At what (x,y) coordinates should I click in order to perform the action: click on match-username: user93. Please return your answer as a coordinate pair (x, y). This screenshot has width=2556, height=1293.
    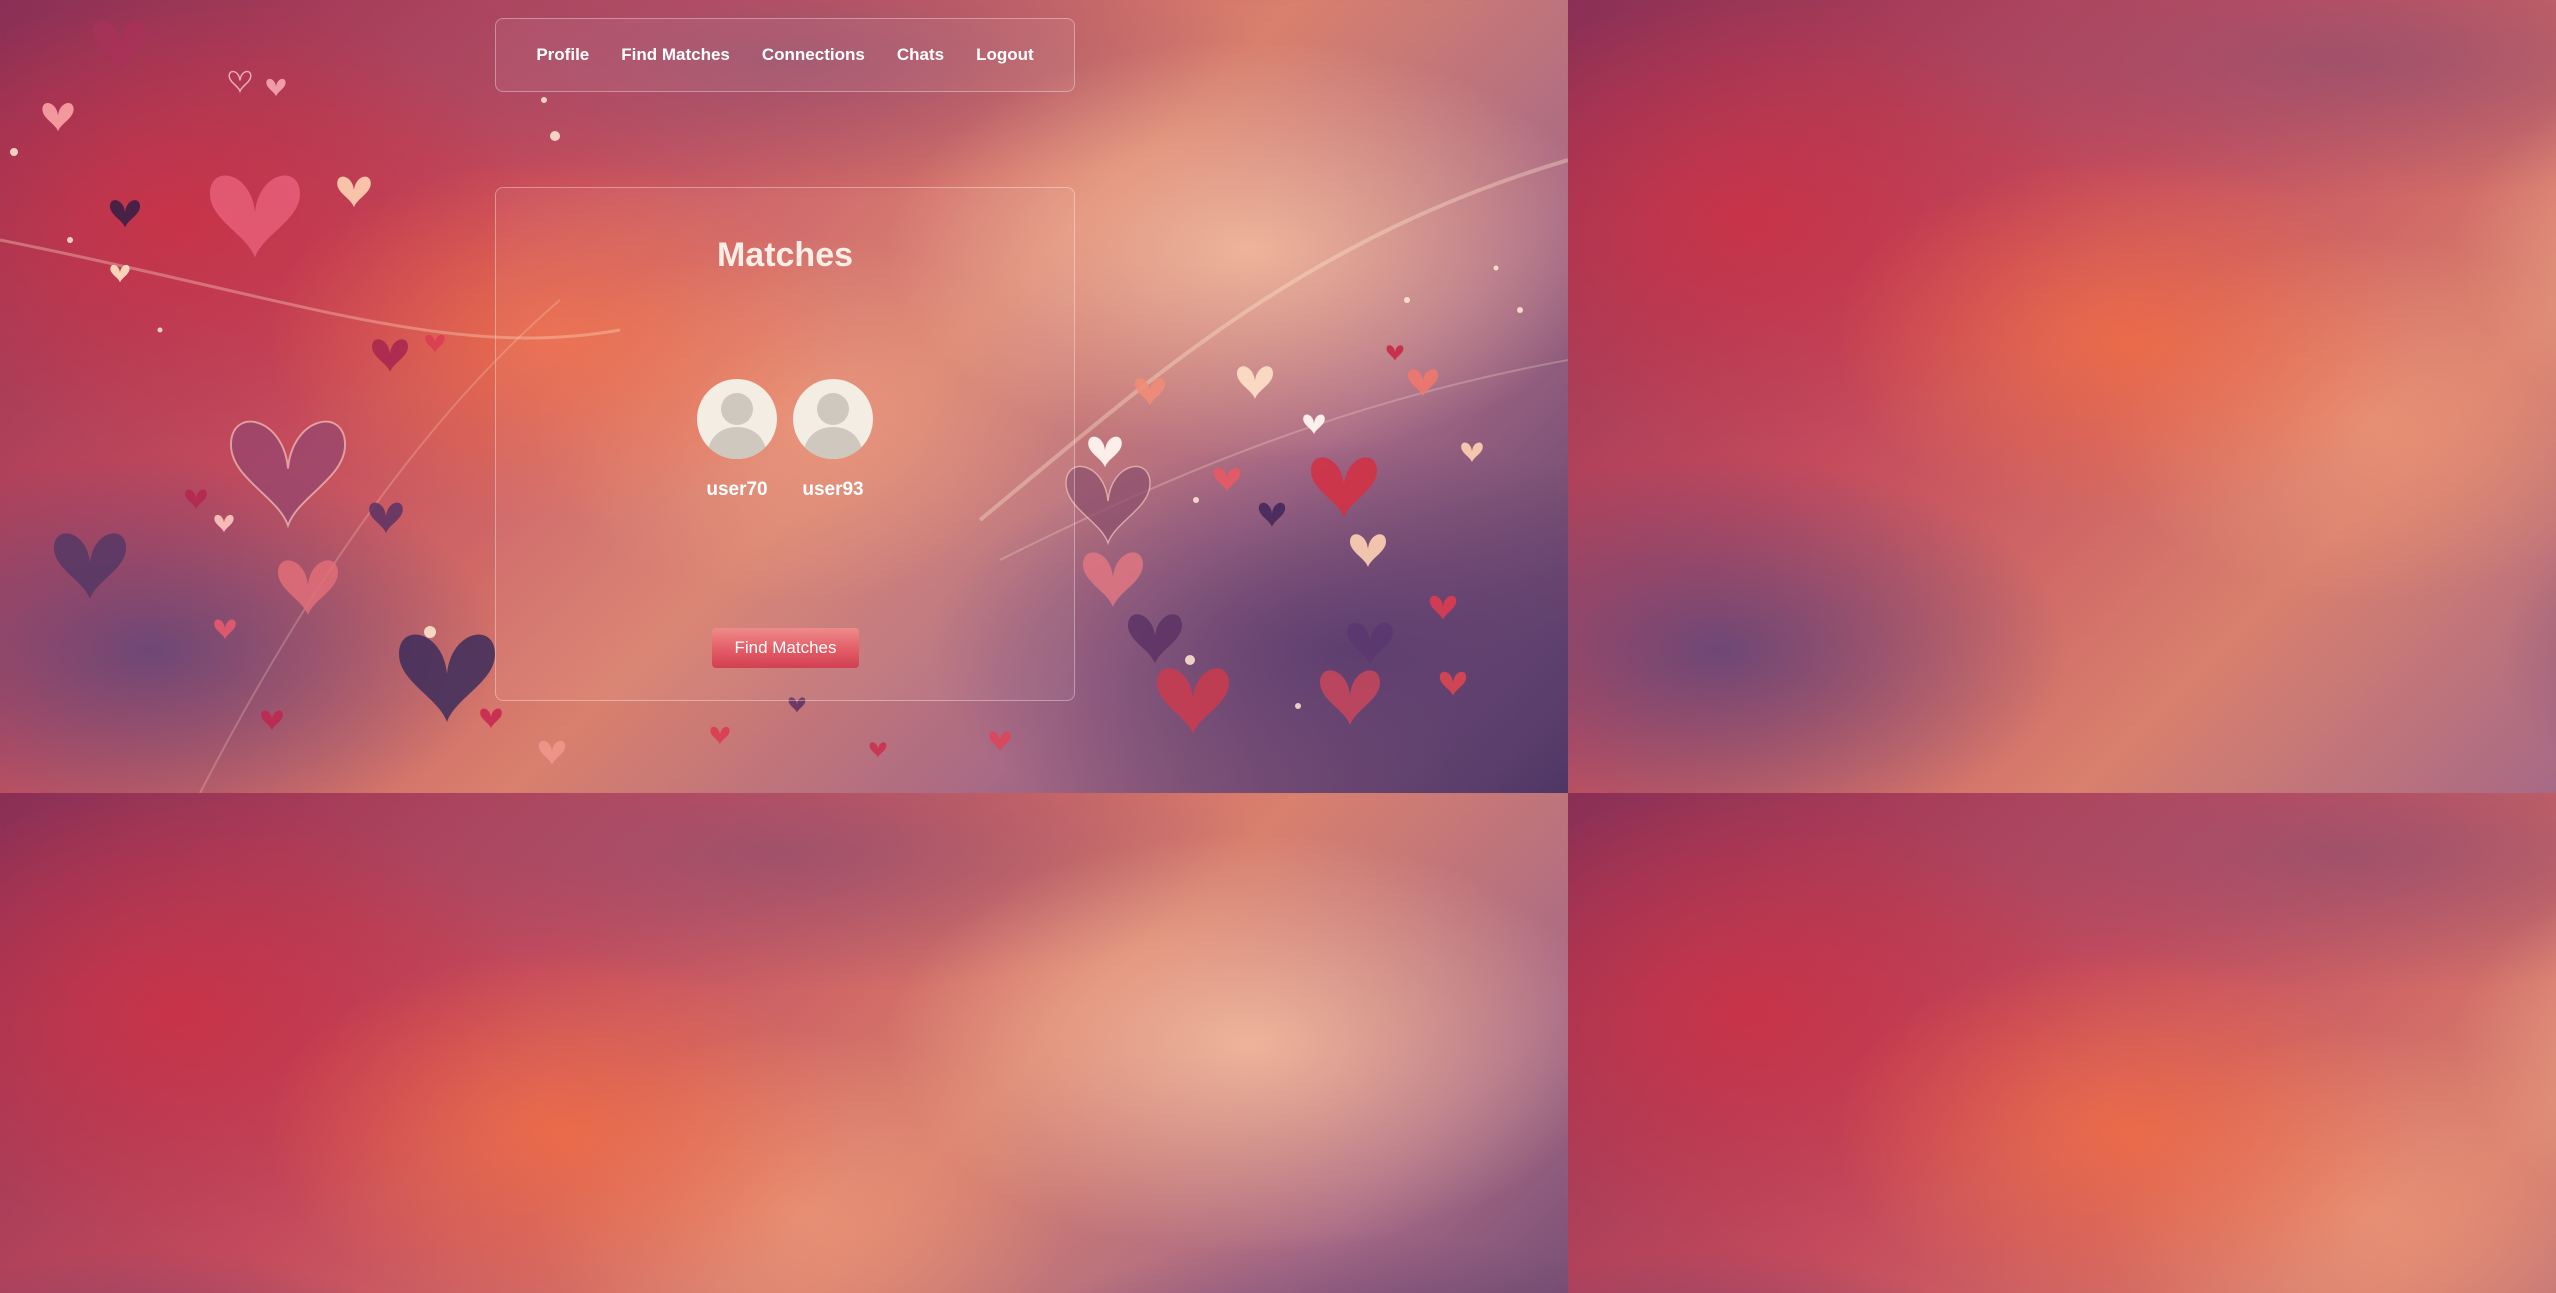
    Looking at the image, I should click on (833, 489).